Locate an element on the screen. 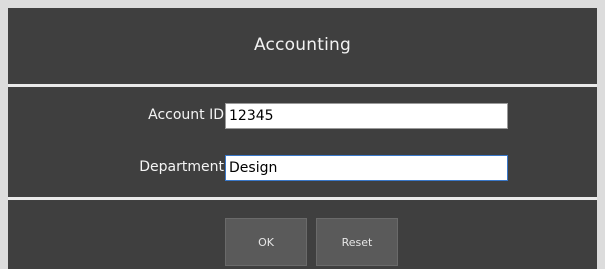 Image resolution: width=605 pixels, height=269 pixels. account-id-row: Account ID is located at coordinates (302, 117).